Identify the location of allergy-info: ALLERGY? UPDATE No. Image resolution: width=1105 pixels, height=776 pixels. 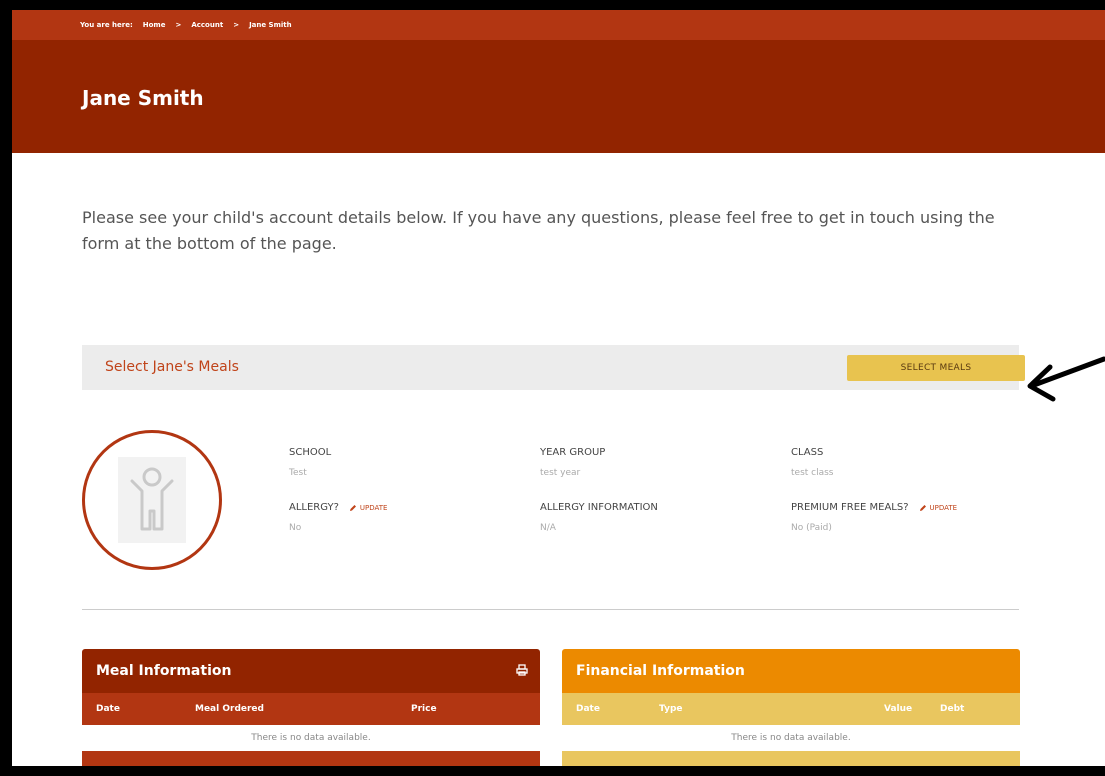
(338, 517).